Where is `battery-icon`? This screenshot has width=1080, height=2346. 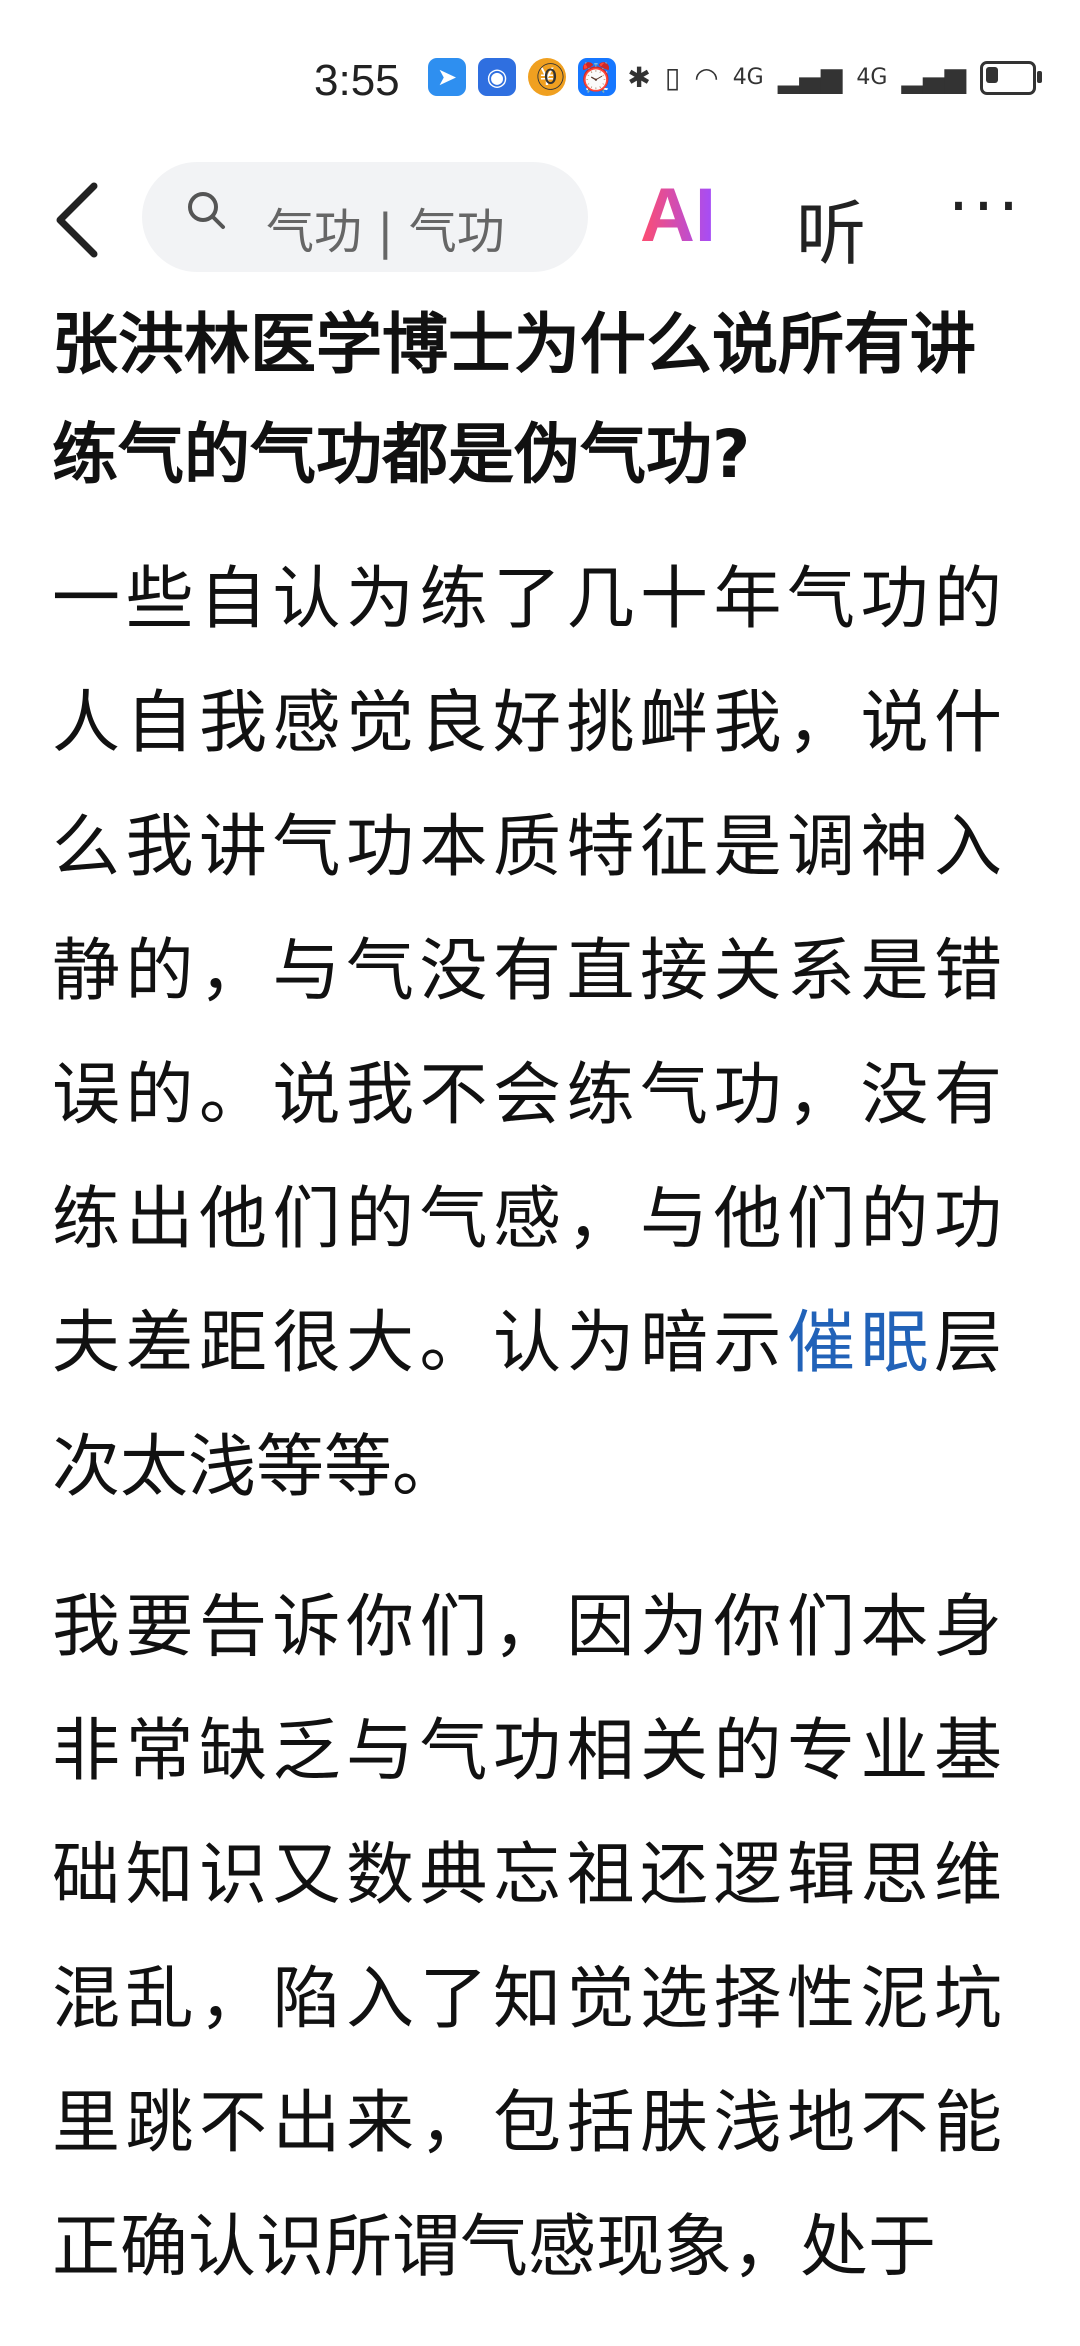
battery-icon is located at coordinates (1011, 78).